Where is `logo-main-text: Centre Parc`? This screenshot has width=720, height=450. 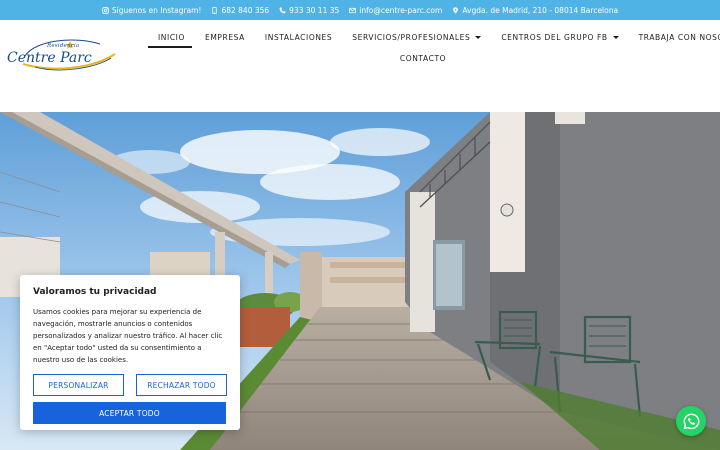 logo-main-text: Centre Parc is located at coordinates (49, 58).